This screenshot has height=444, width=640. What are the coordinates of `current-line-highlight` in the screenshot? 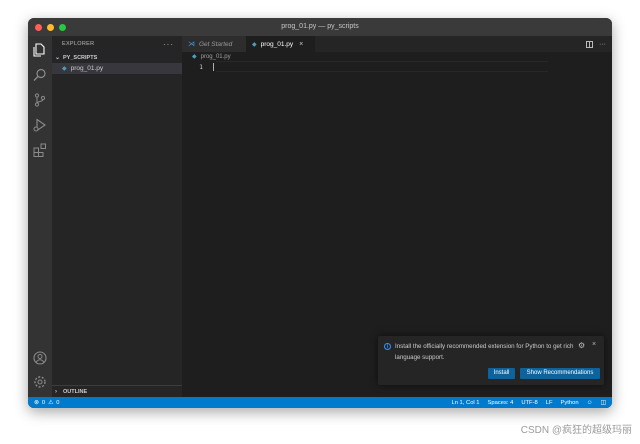 It's located at (382, 66).